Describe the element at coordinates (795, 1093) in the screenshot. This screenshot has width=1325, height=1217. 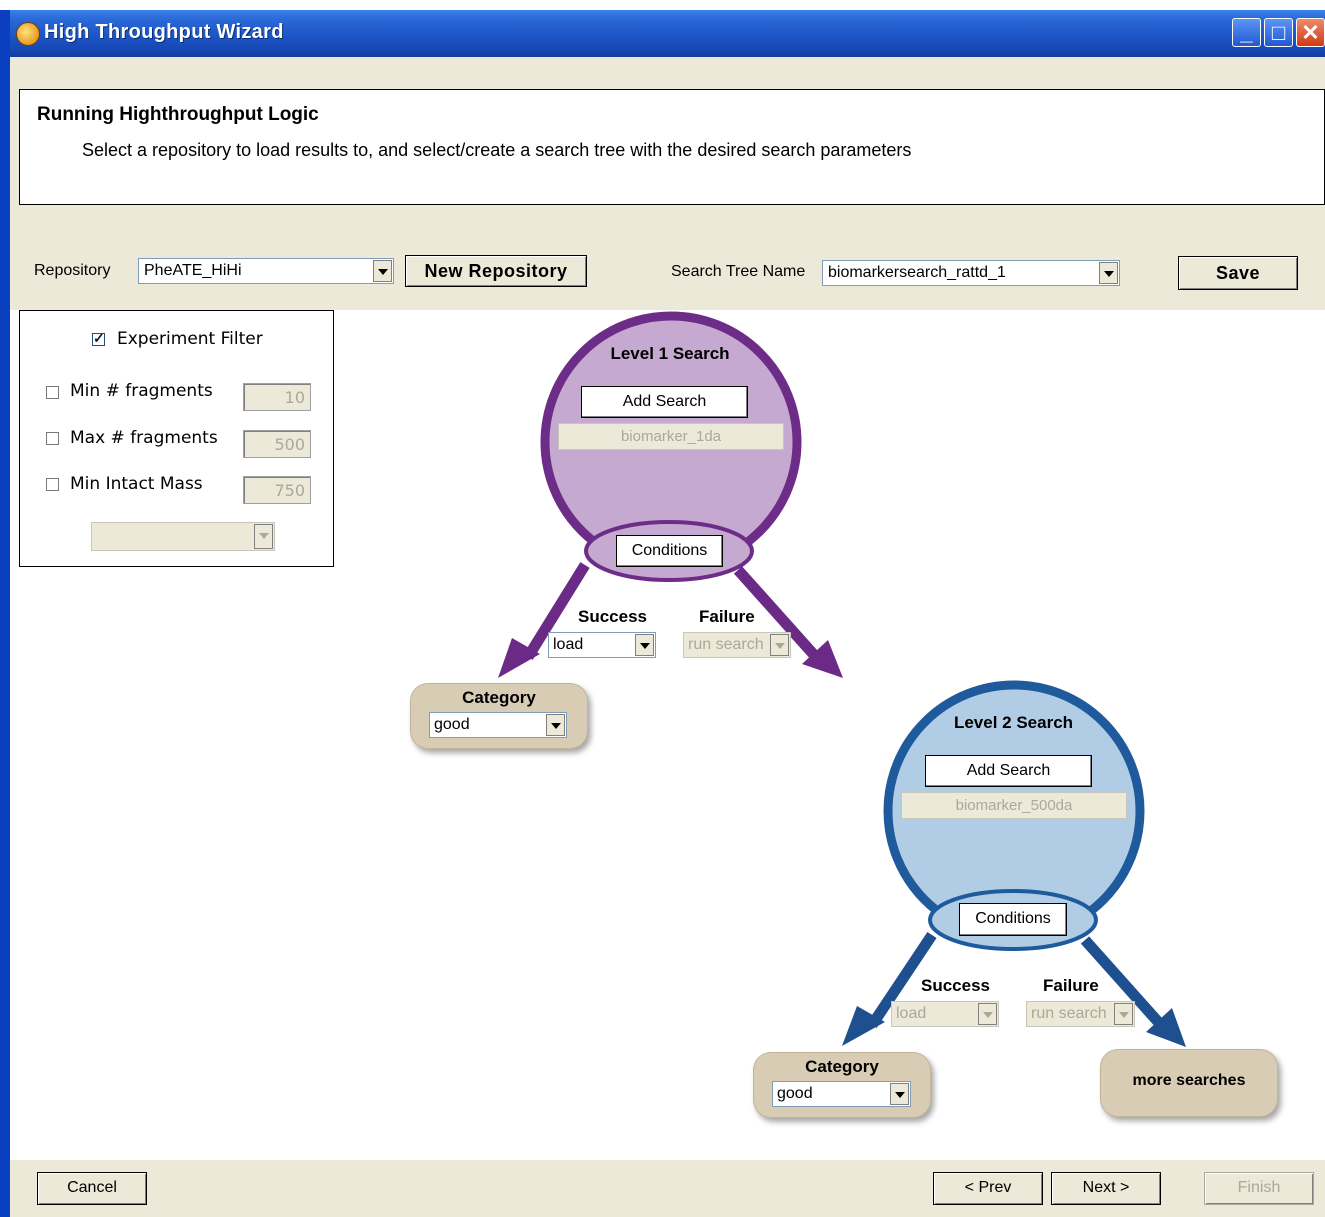
I see `level2-category-value: good` at that location.